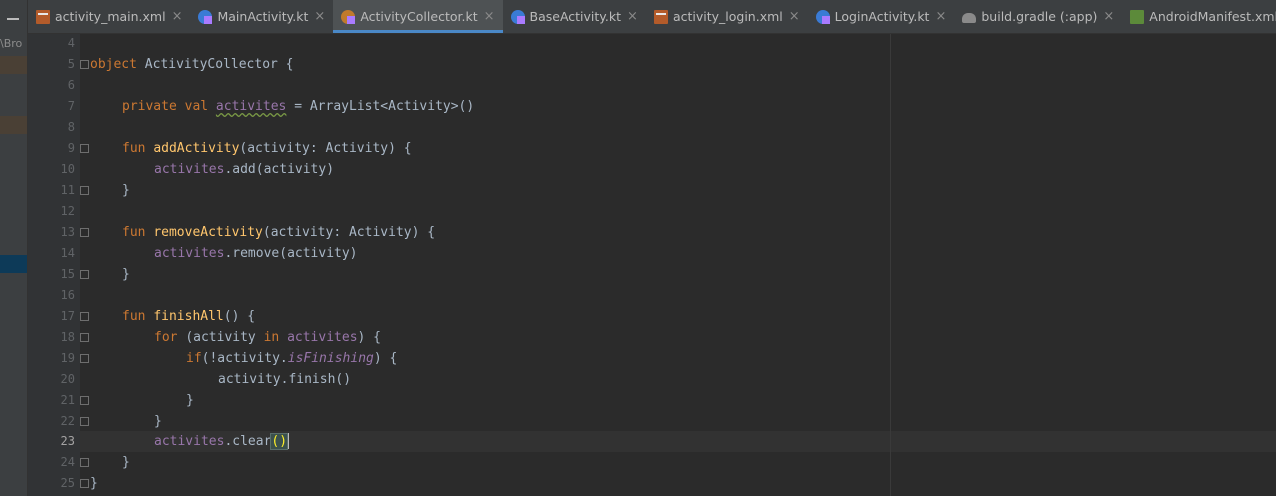  I want to click on code-line: fun addActivity(activity: Activity) {, so click(267, 148).